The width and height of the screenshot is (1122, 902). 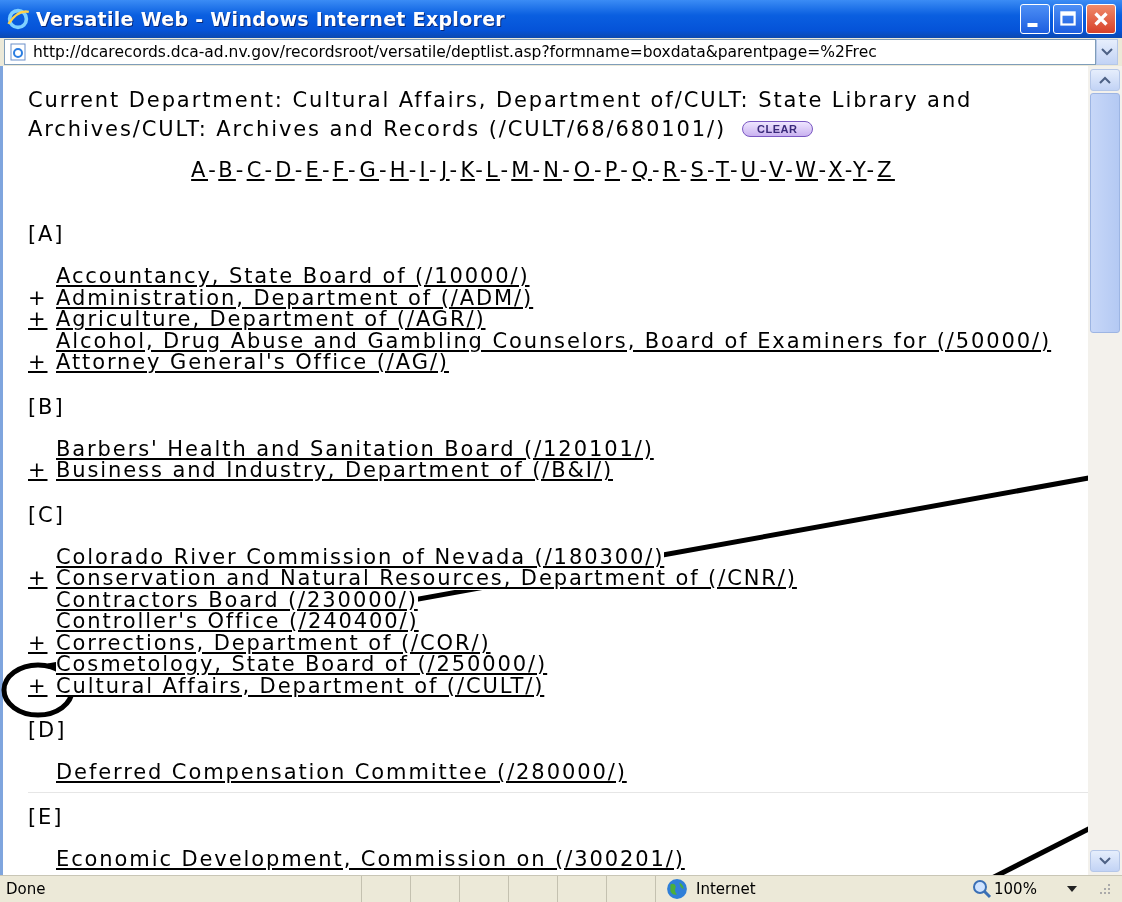 What do you see at coordinates (38, 319) in the screenshot?
I see `expand-toggle: +` at bounding box center [38, 319].